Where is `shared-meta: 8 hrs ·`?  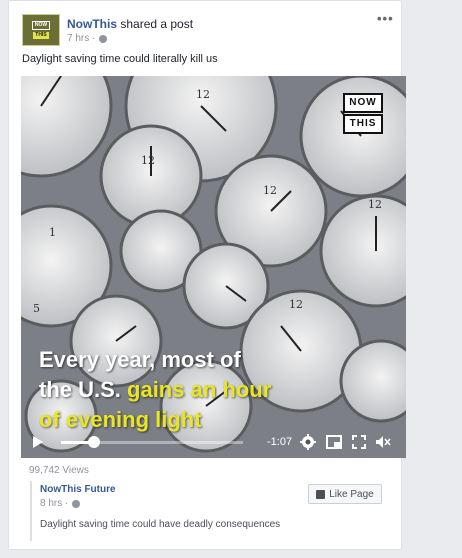 shared-meta: 8 hrs · is located at coordinates (60, 503).